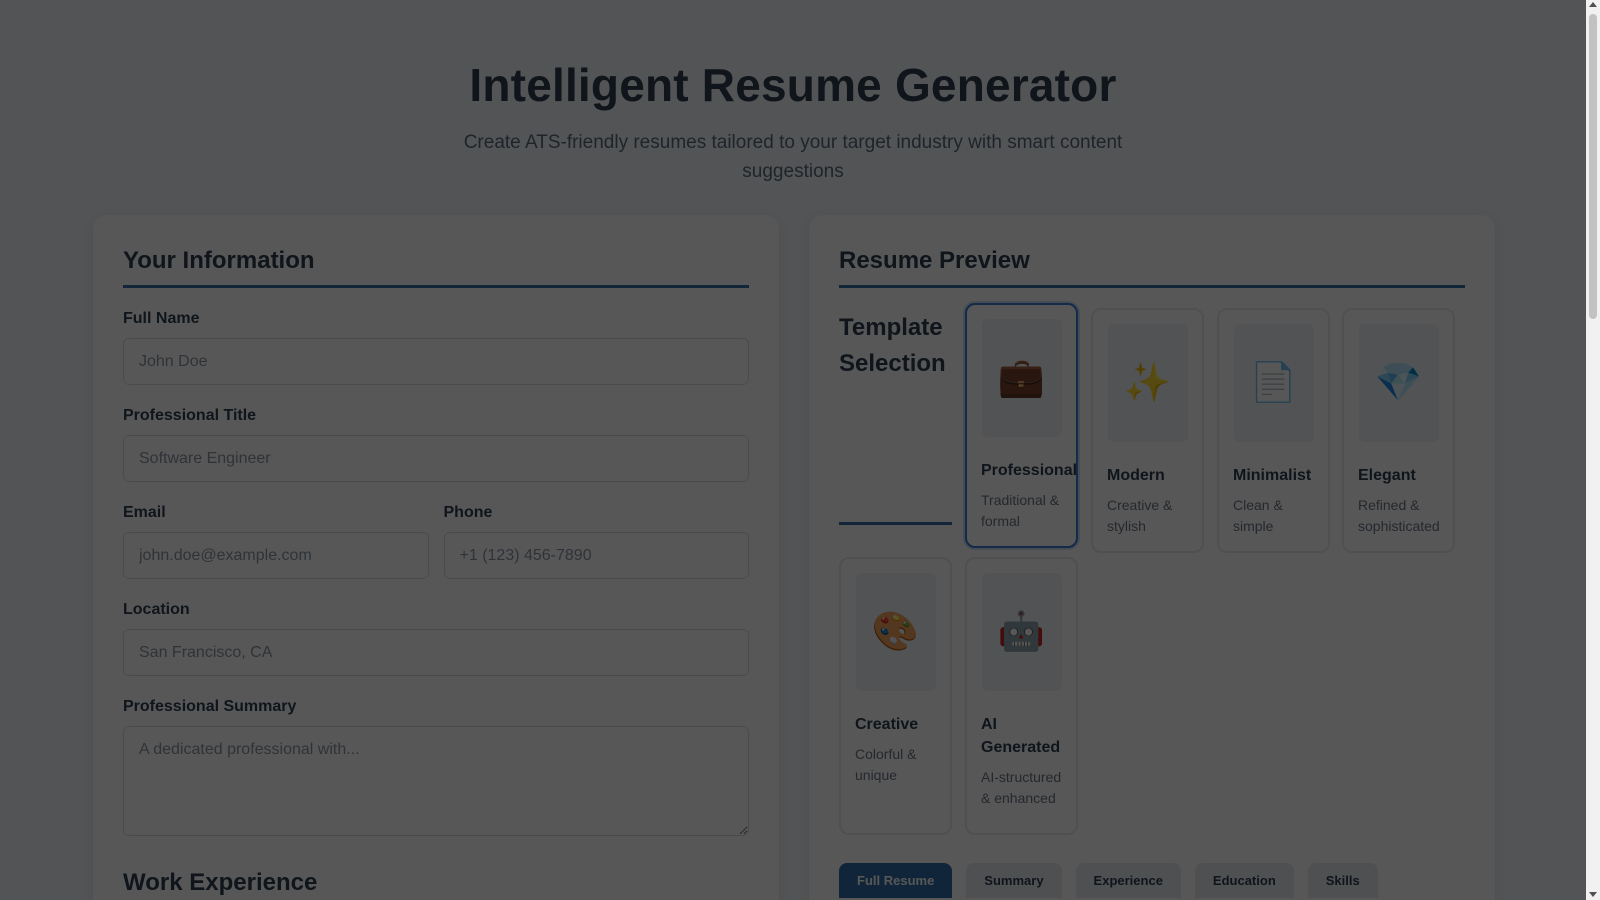  I want to click on summary-textarea, so click(436, 781).